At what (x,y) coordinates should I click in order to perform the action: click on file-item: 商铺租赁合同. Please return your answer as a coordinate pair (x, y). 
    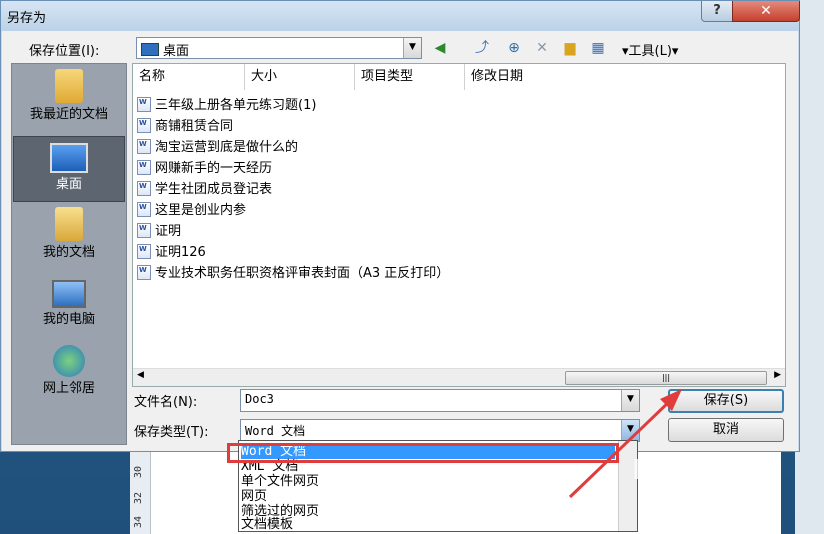
    Looking at the image, I should click on (185, 127).